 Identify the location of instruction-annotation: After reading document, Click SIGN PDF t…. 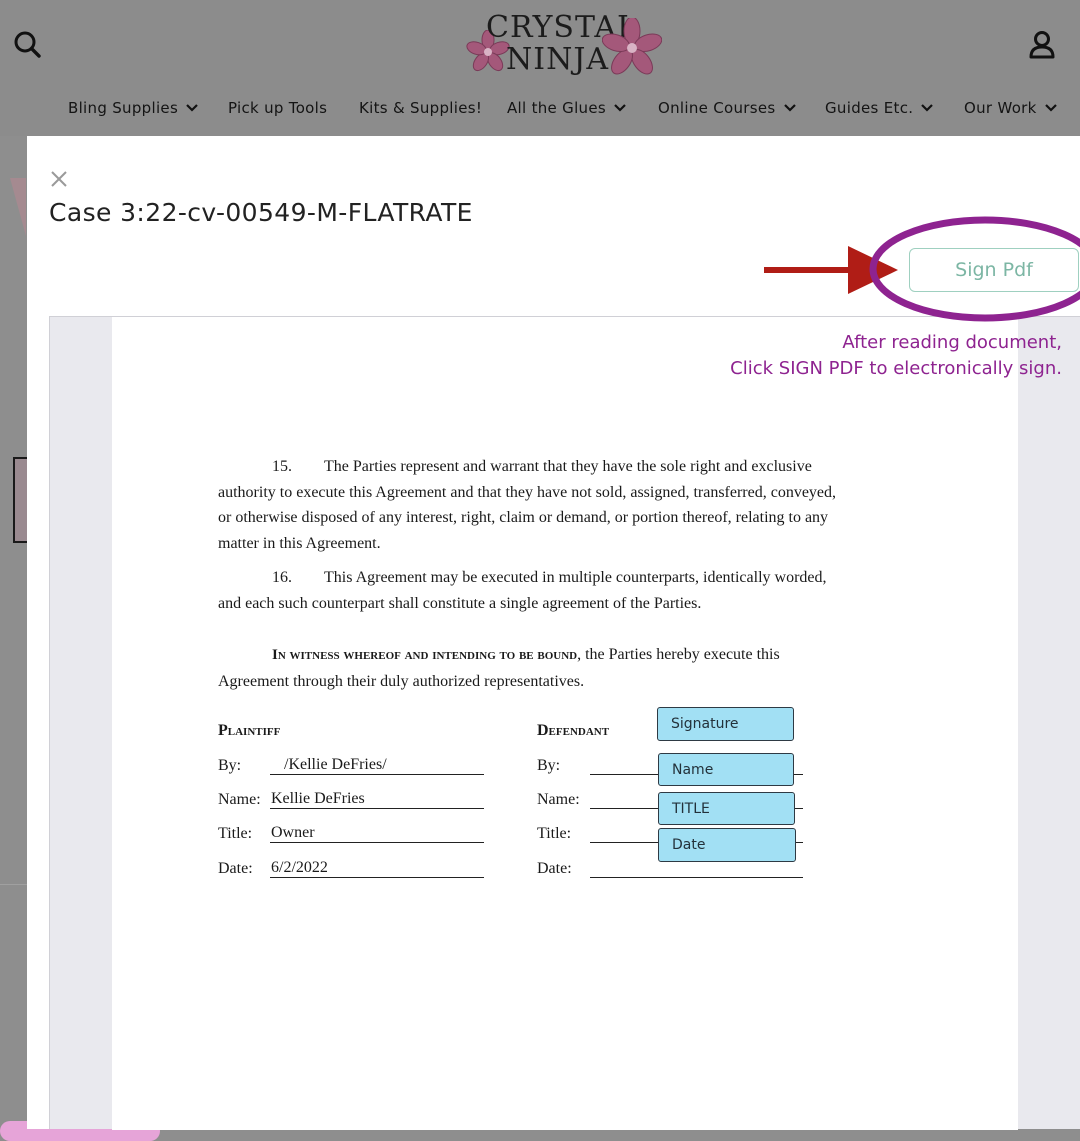
(896, 356).